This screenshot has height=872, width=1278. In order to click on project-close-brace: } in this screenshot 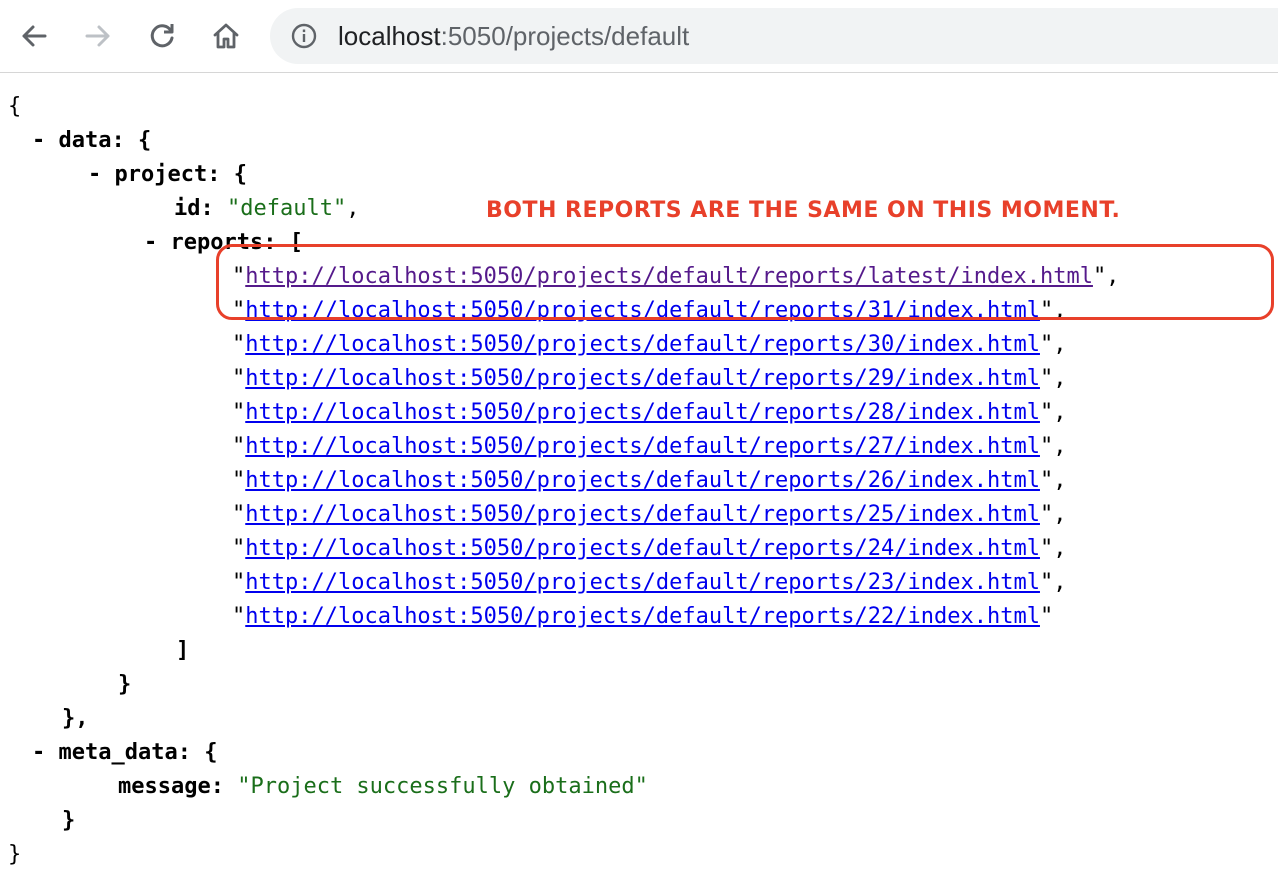, I will do `click(125, 684)`.